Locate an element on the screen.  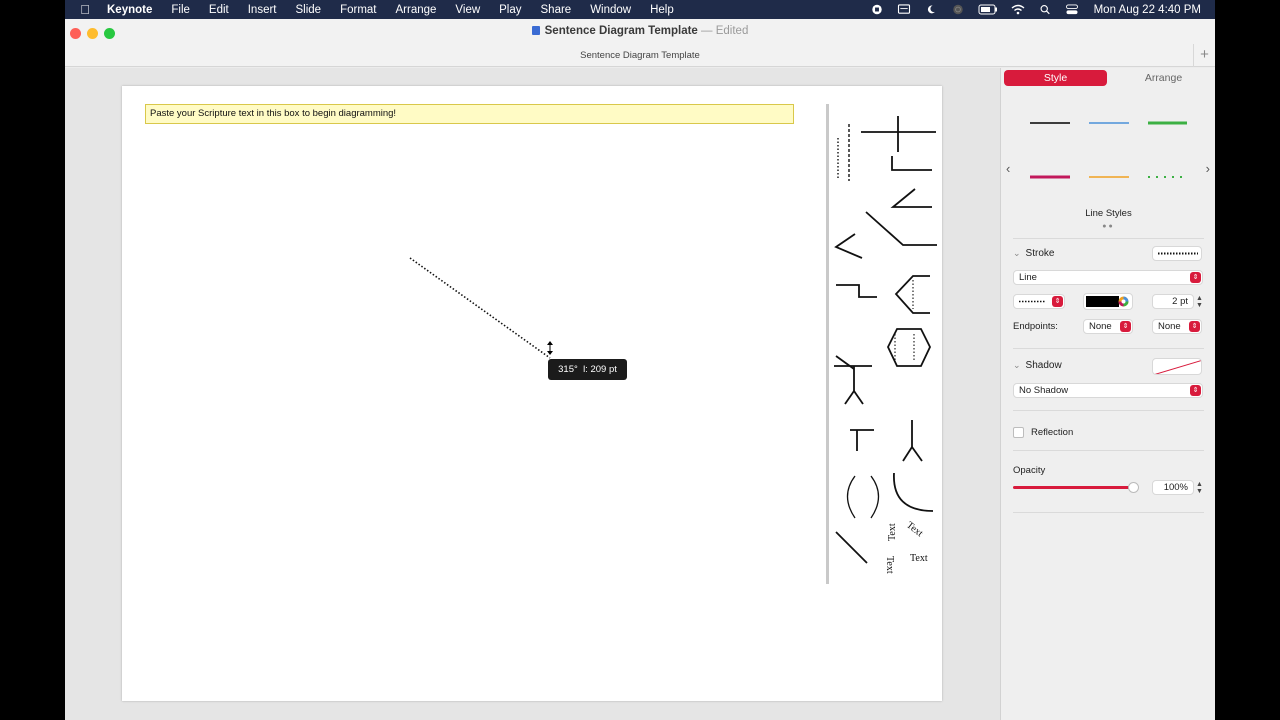
stroke-section-header: ⌄ Stroke is located at coordinates (1033, 253).